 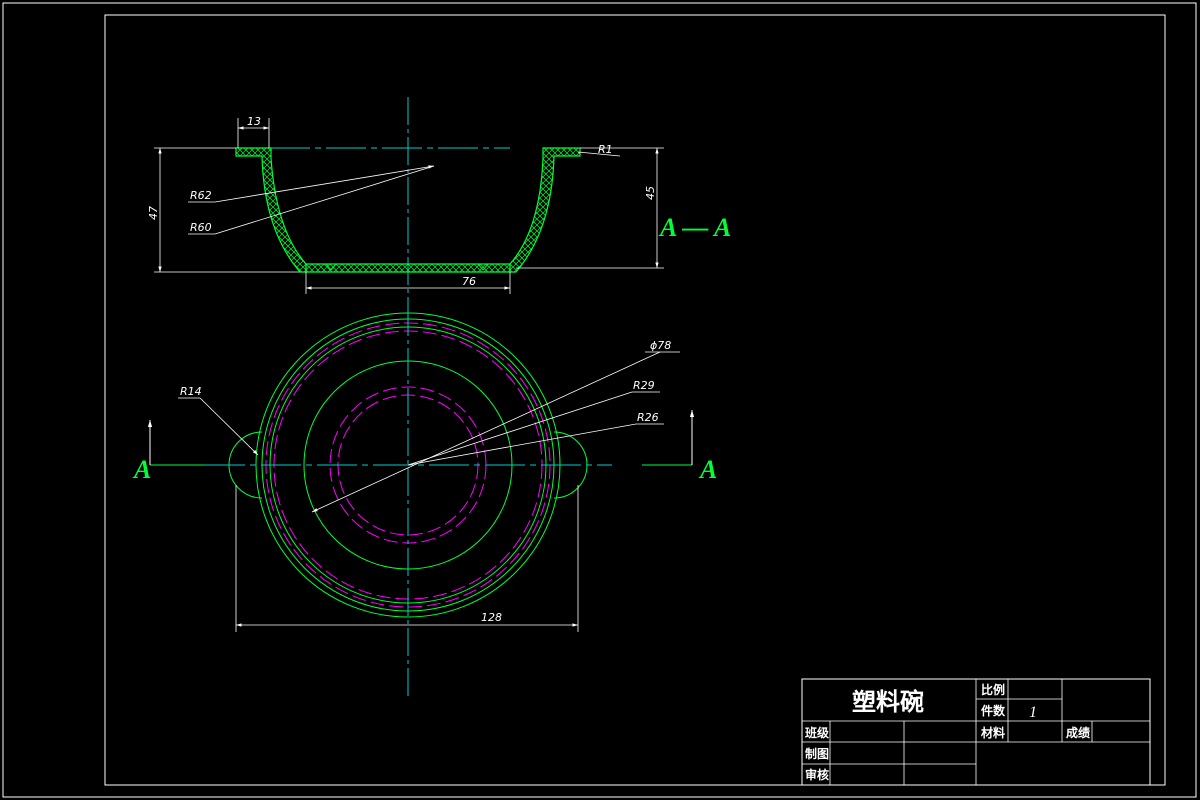 What do you see at coordinates (650, 193) in the screenshot?
I see `dim-45-label: 45` at bounding box center [650, 193].